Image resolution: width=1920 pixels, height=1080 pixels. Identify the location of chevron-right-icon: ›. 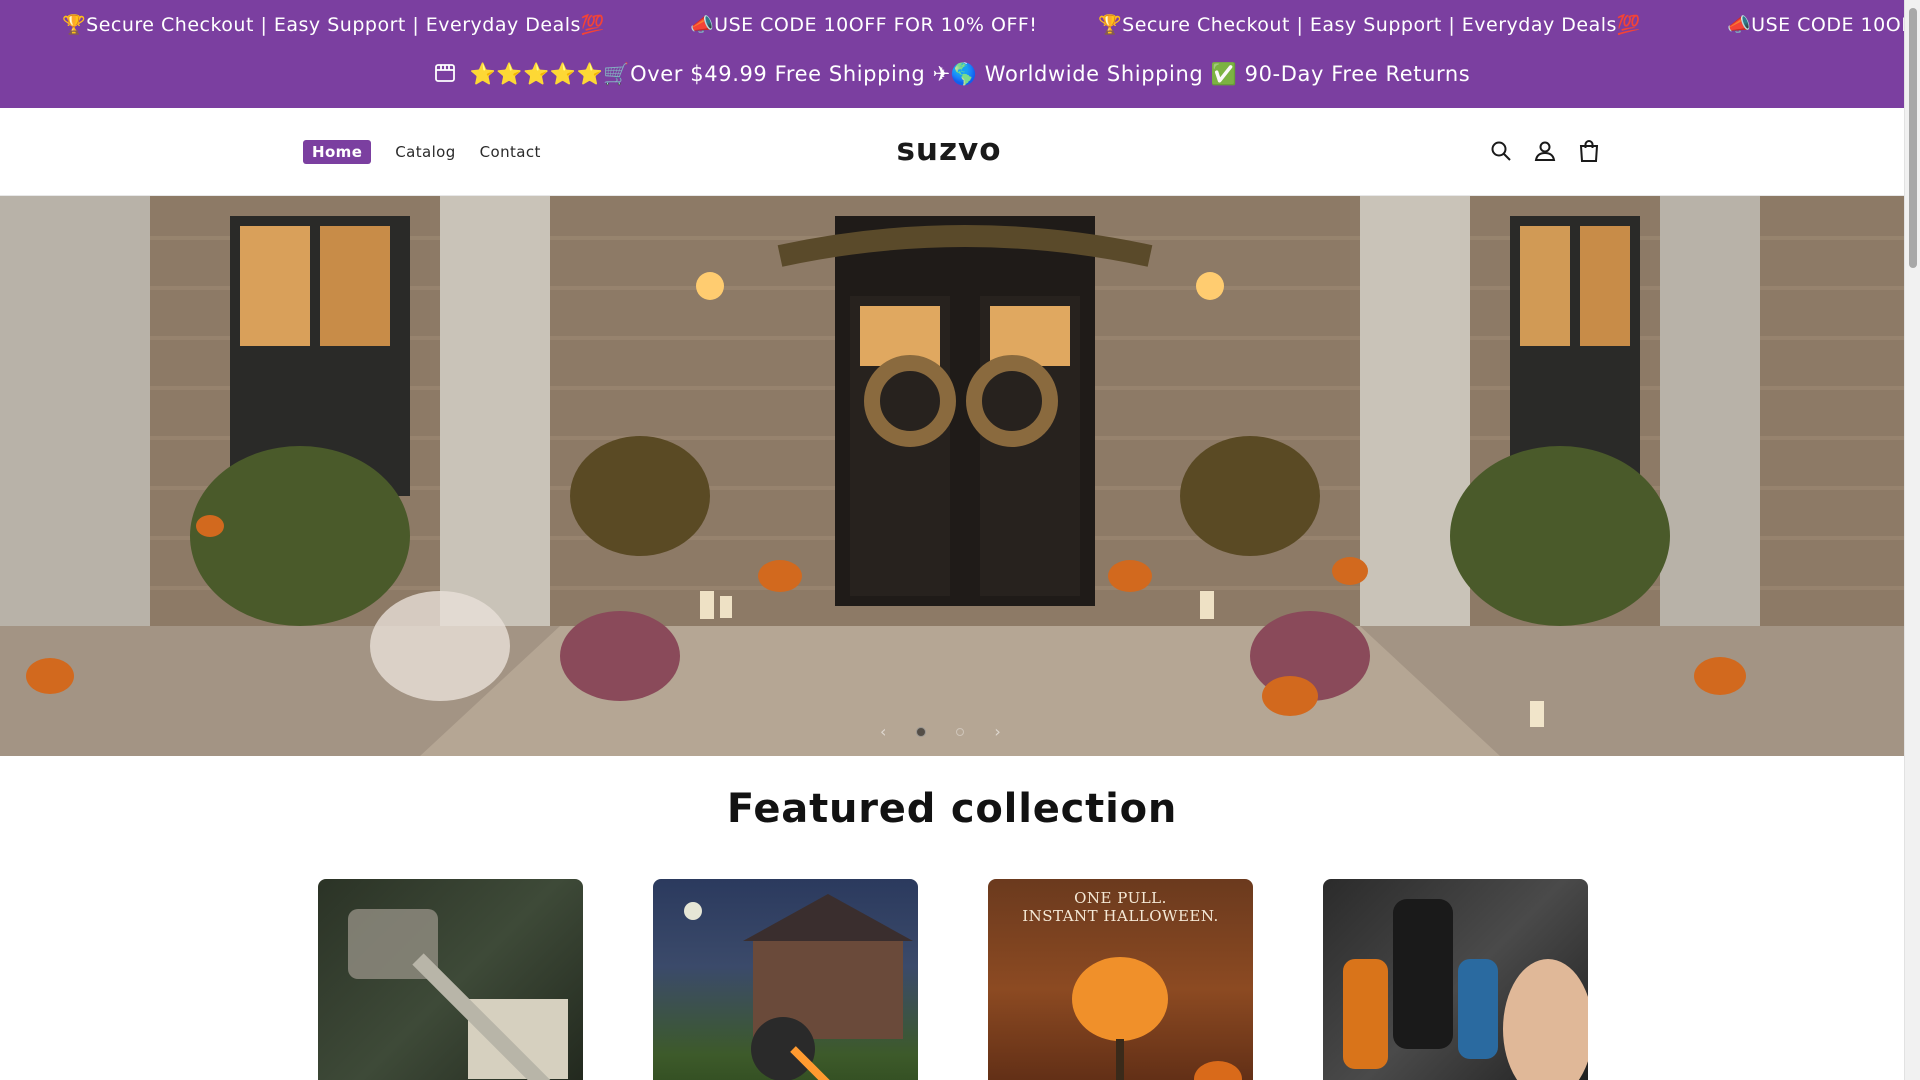
(997, 731).